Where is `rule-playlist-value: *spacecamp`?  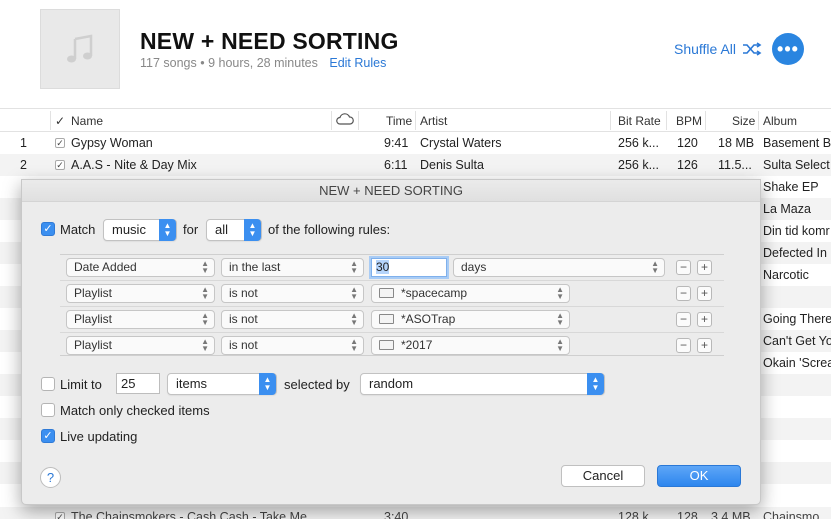 rule-playlist-value: *spacecamp is located at coordinates (434, 293).